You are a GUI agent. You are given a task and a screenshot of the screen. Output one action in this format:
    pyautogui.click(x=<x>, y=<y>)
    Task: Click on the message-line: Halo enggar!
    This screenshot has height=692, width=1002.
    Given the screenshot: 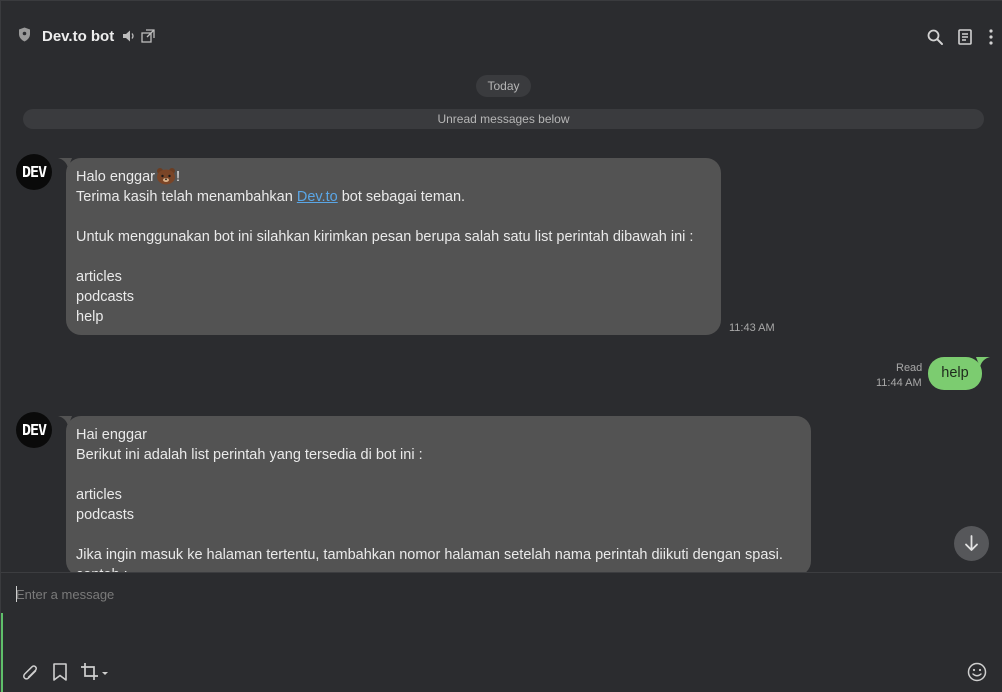 What is the action you would take?
    pyautogui.click(x=393, y=177)
    